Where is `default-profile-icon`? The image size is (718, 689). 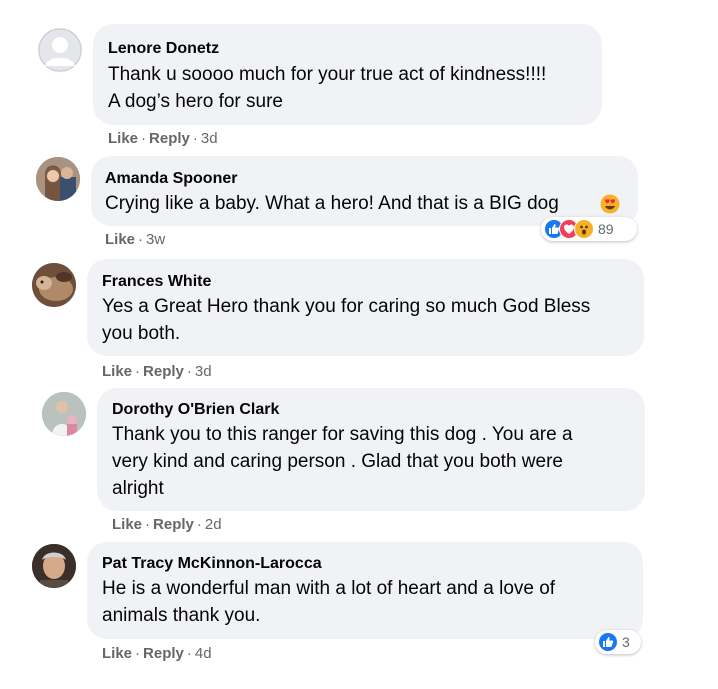 default-profile-icon is located at coordinates (60, 50).